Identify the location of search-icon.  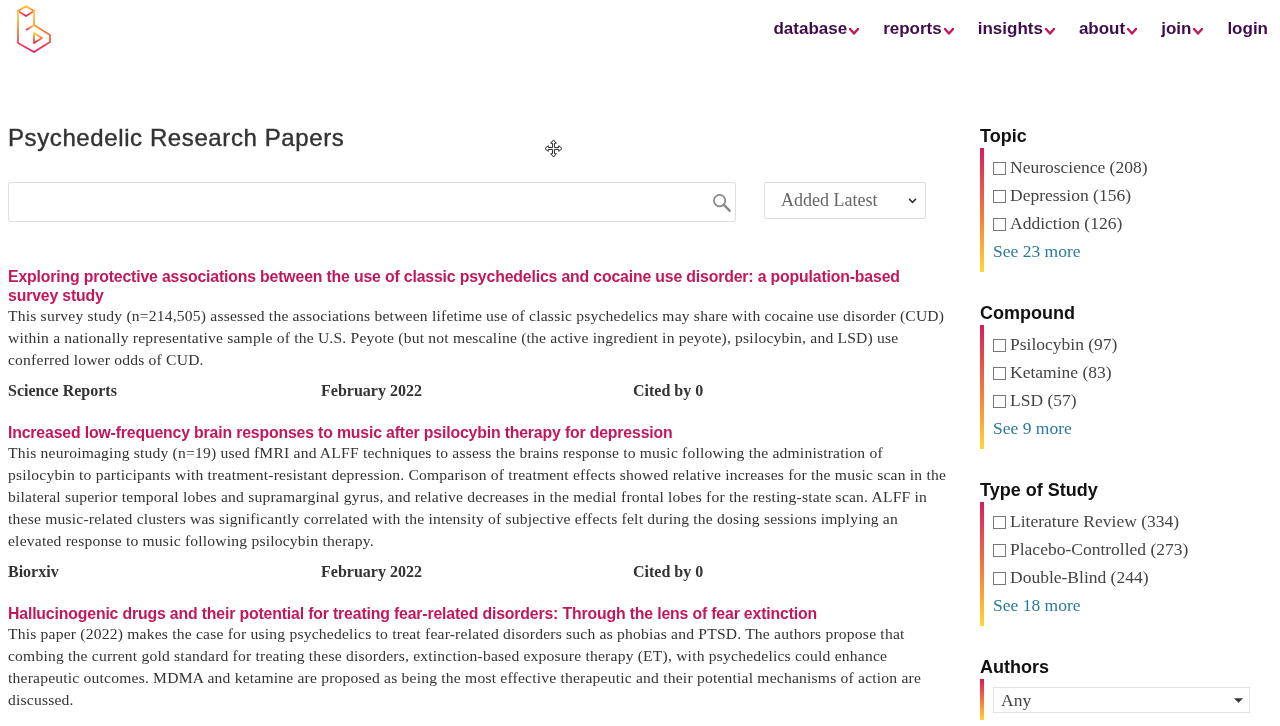
(721, 202).